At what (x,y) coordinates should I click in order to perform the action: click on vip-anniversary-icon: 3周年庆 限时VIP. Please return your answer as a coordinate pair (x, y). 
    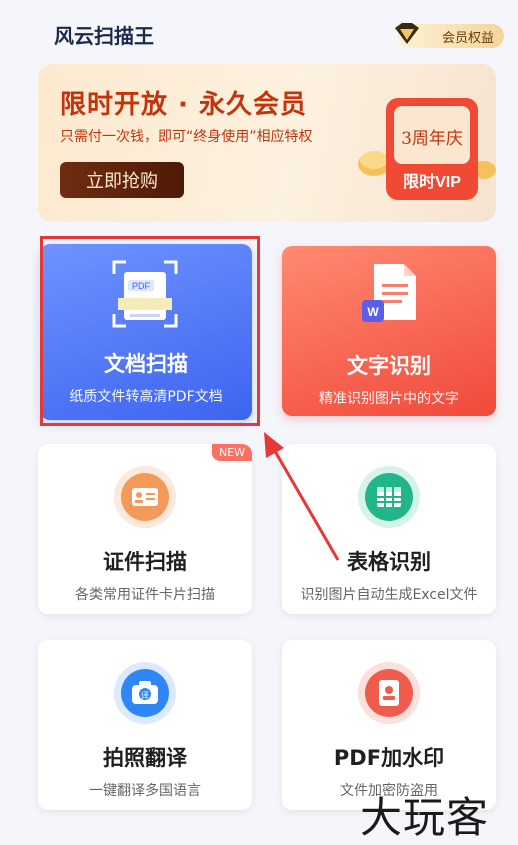
    Looking at the image, I should click on (427, 149).